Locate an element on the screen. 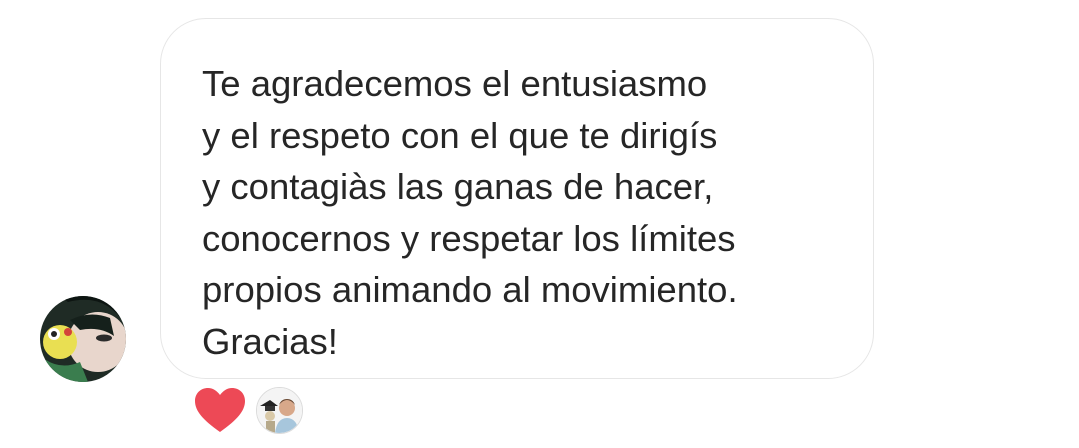  message-line: y contagiàs las ganas de hacer, is located at coordinates (458, 187).